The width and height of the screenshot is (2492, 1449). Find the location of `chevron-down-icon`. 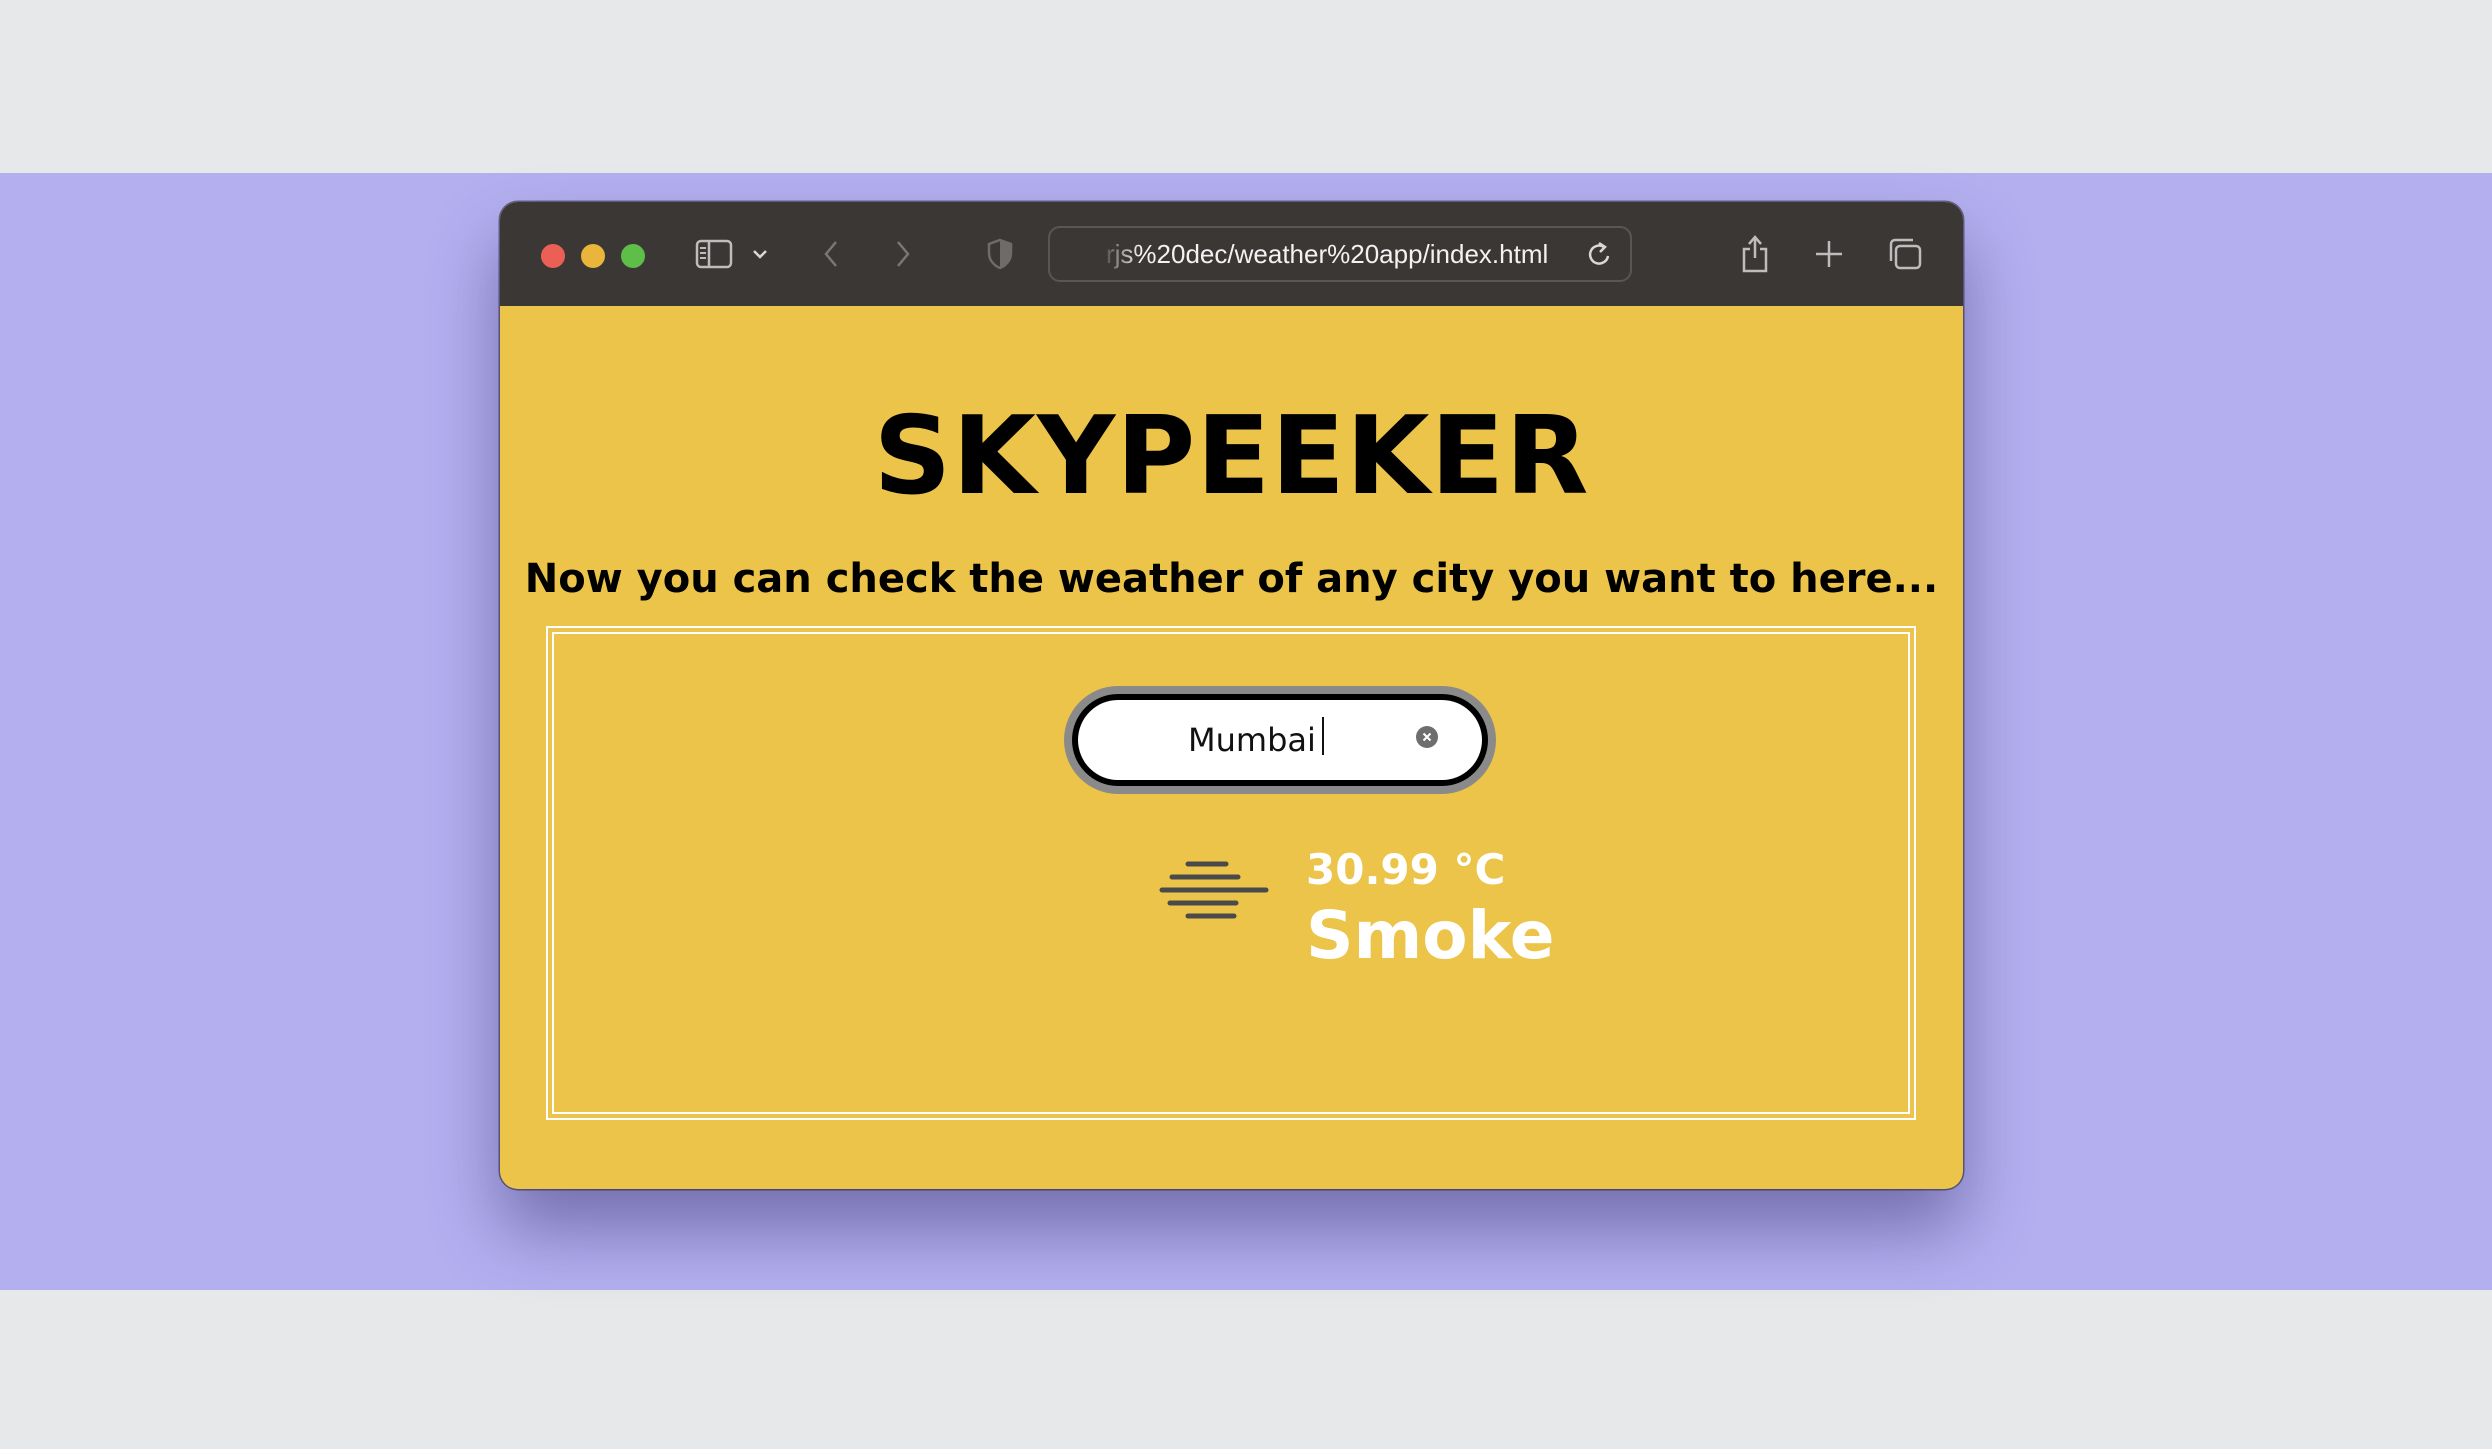

chevron-down-icon is located at coordinates (760, 254).